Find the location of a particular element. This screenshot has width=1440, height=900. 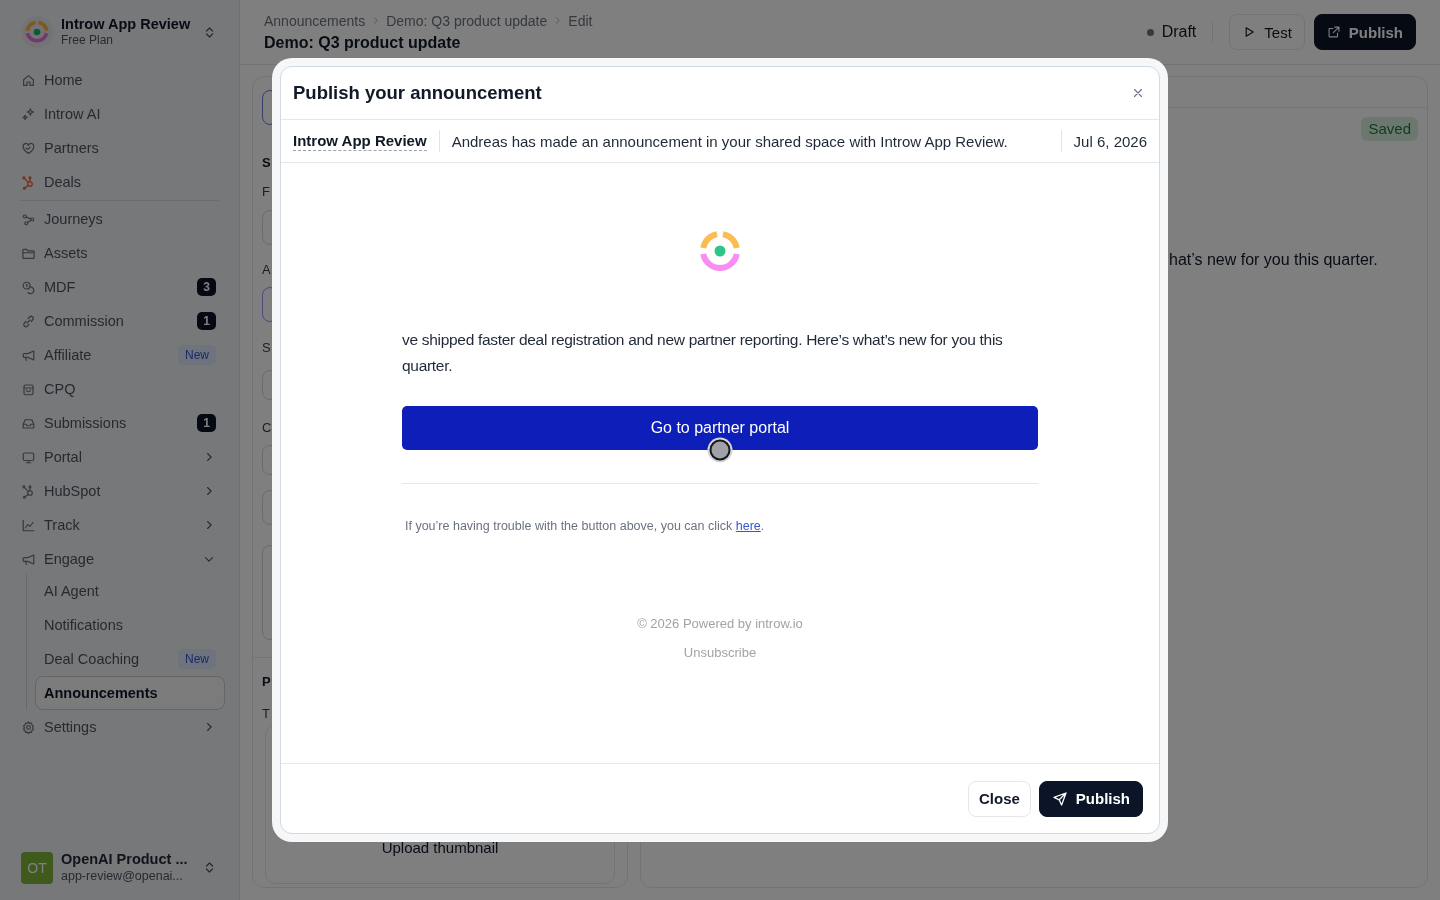

field-label: T is located at coordinates (266, 714).